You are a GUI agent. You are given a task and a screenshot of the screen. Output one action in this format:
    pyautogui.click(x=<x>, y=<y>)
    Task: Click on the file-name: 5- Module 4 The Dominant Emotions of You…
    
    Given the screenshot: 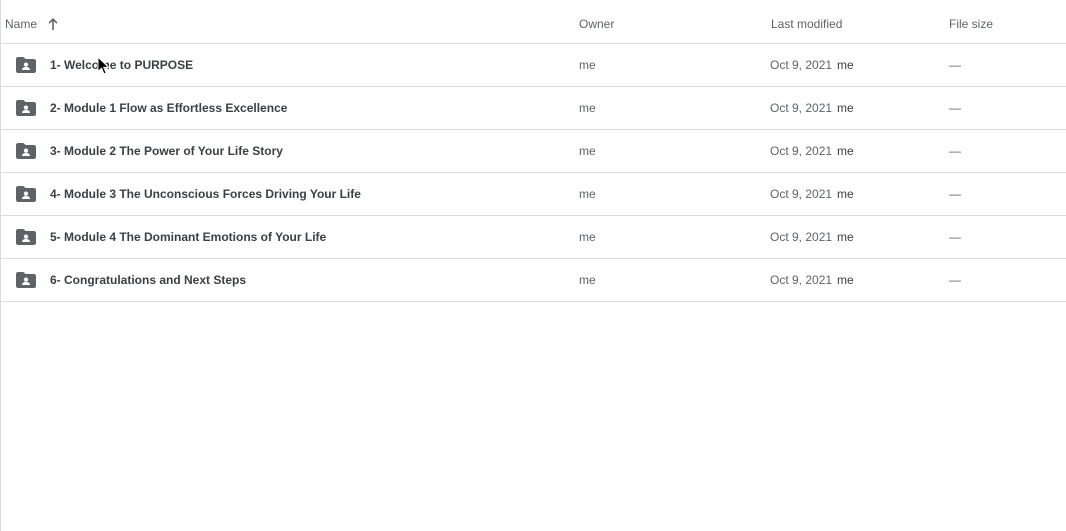 What is the action you would take?
    pyautogui.click(x=188, y=237)
    